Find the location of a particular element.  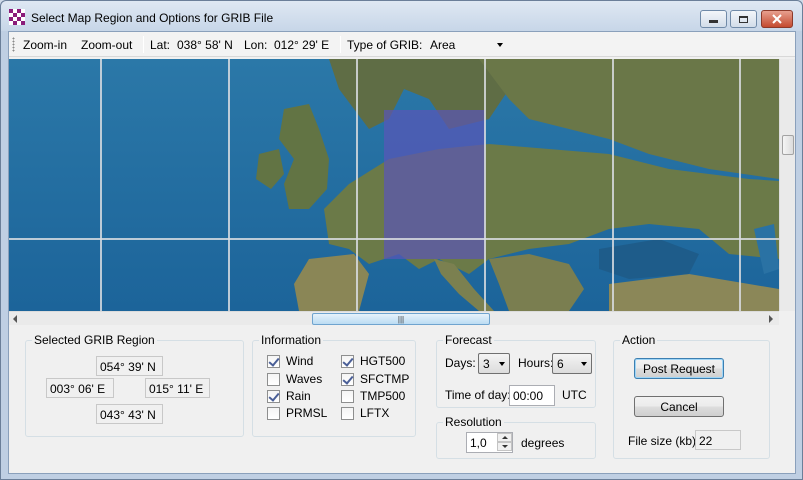

tmp500-checkbox: TMP500 is located at coordinates (373, 396).